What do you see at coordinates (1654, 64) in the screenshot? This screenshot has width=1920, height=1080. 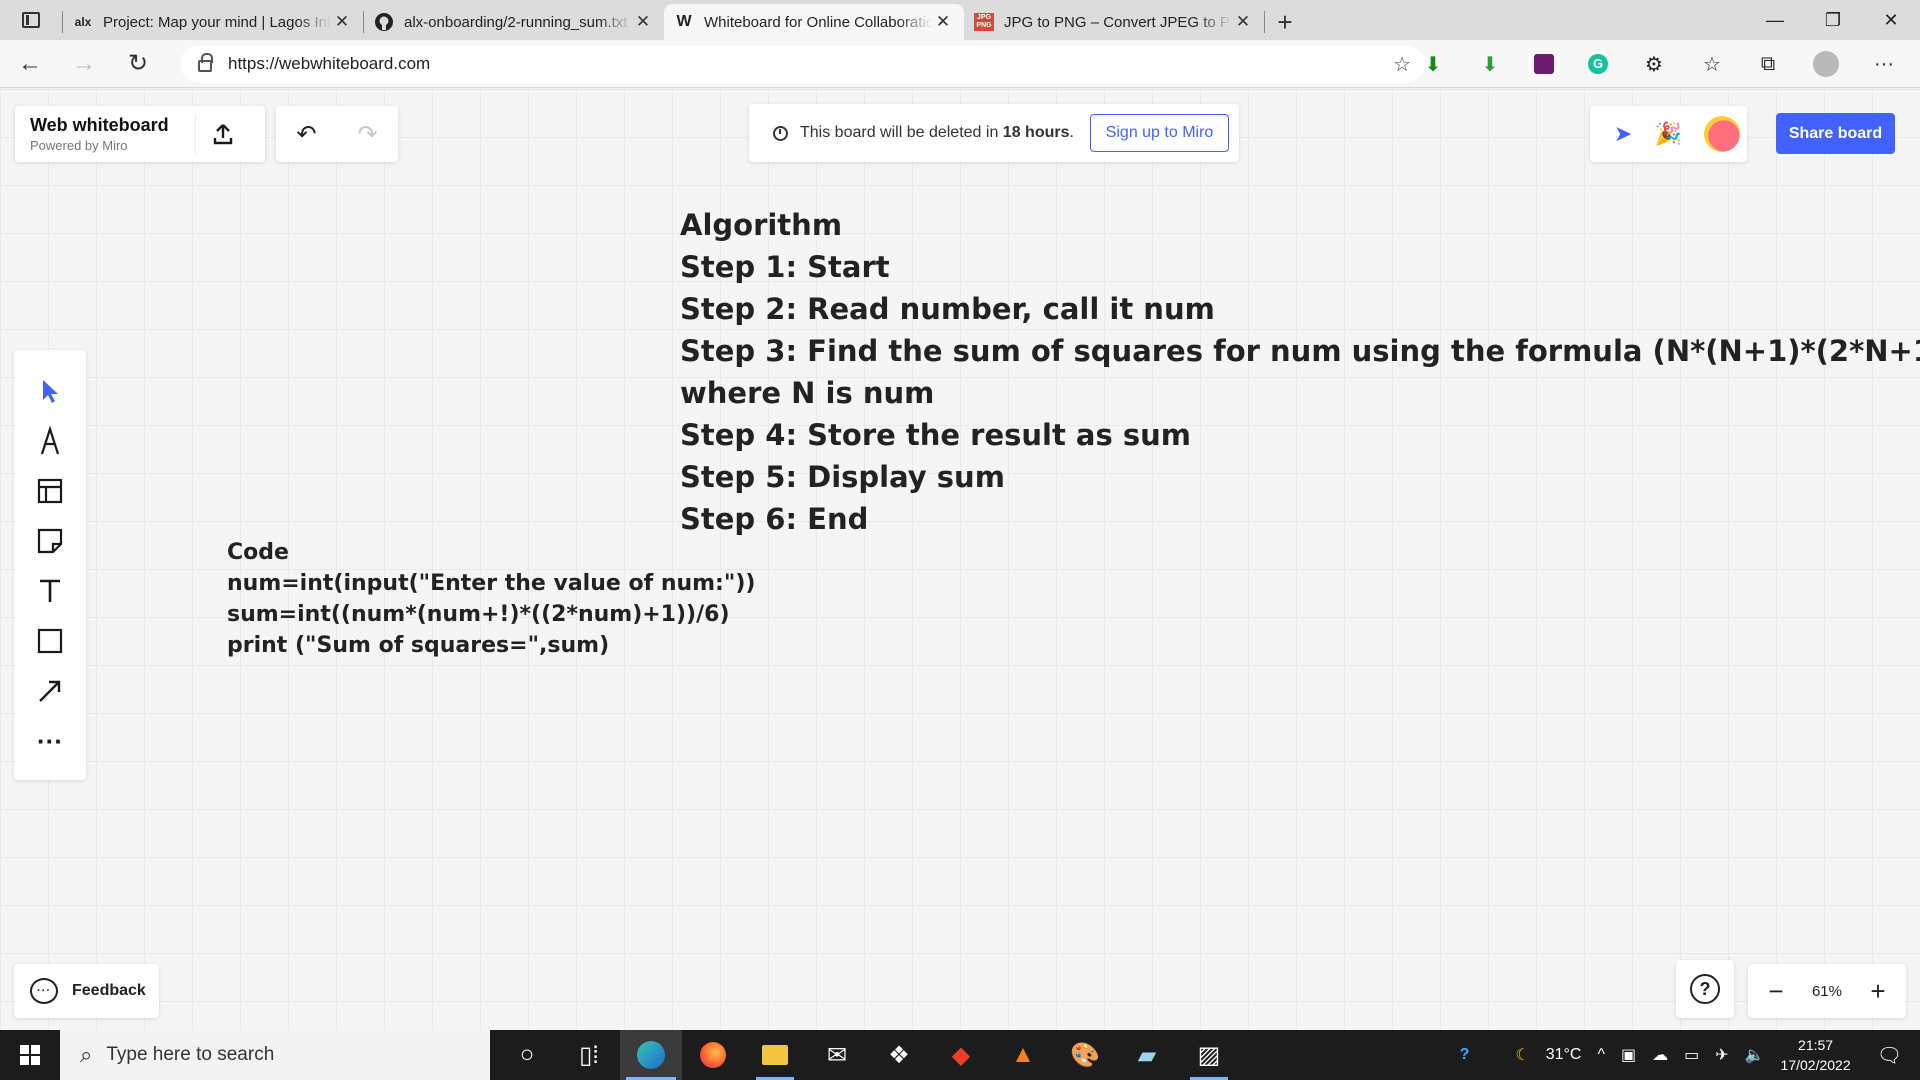 I see `extensions-puzzle-icon: ⚙` at bounding box center [1654, 64].